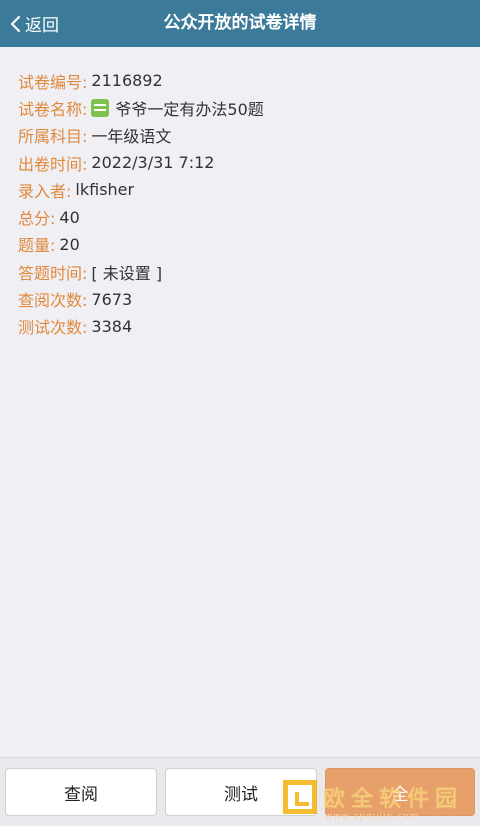 Image resolution: width=480 pixels, height=826 pixels. What do you see at coordinates (69, 244) in the screenshot?
I see `detail-value: 20` at bounding box center [69, 244].